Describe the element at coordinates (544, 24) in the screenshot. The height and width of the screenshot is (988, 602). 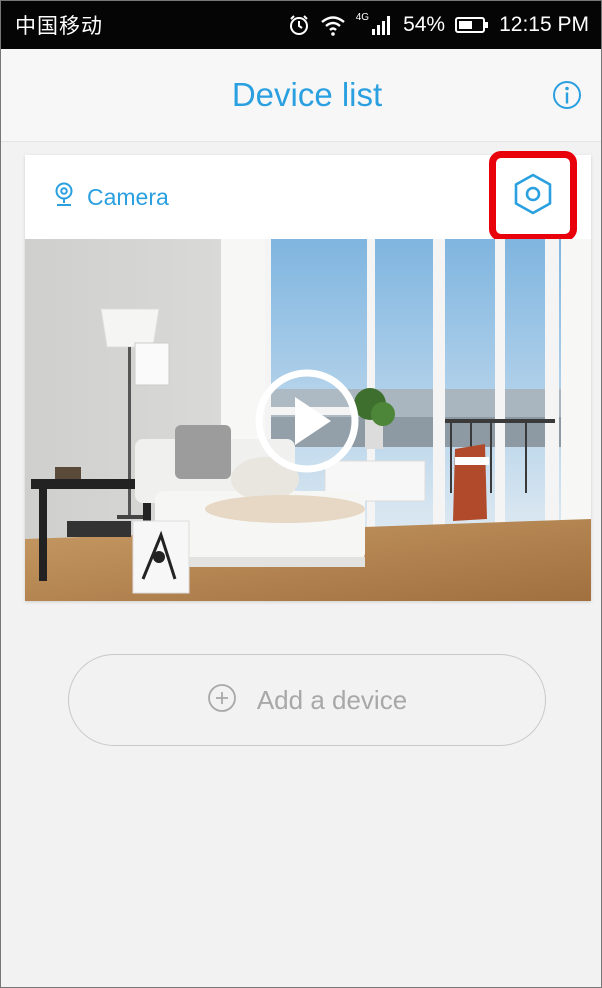
I see `clock: 12:15 PM` at that location.